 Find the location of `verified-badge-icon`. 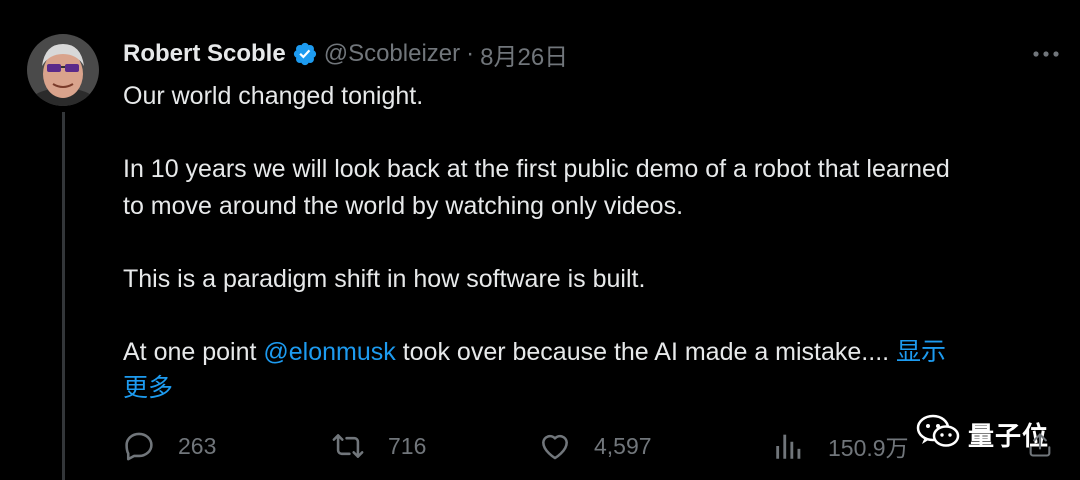

verified-badge-icon is located at coordinates (305, 54).